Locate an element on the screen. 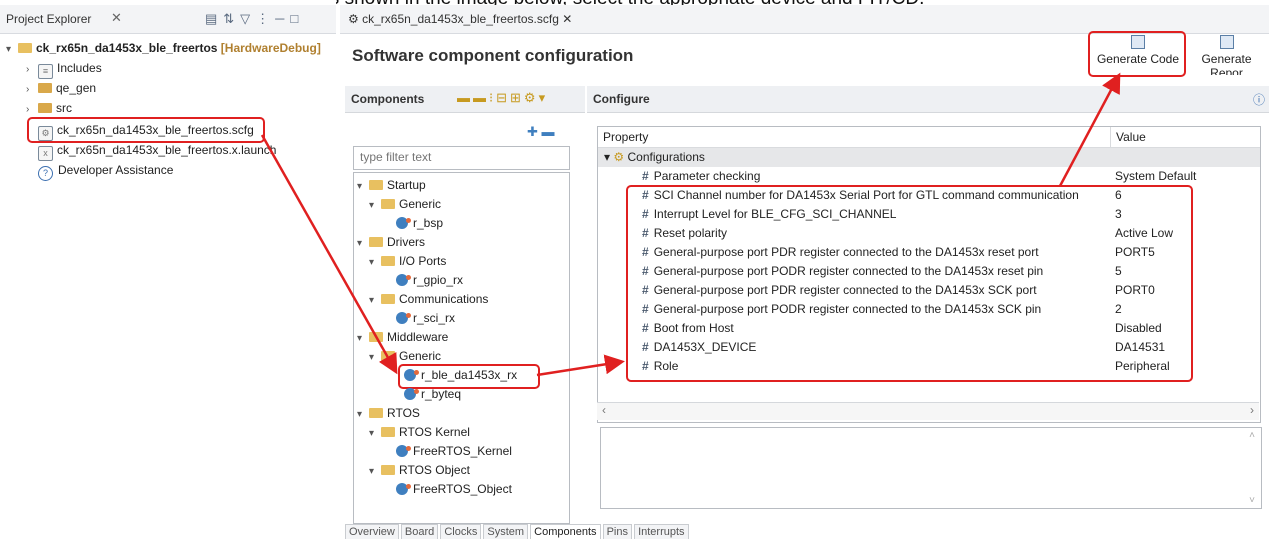  generate-report-label: Generate Repor is located at coordinates (1226, 63).